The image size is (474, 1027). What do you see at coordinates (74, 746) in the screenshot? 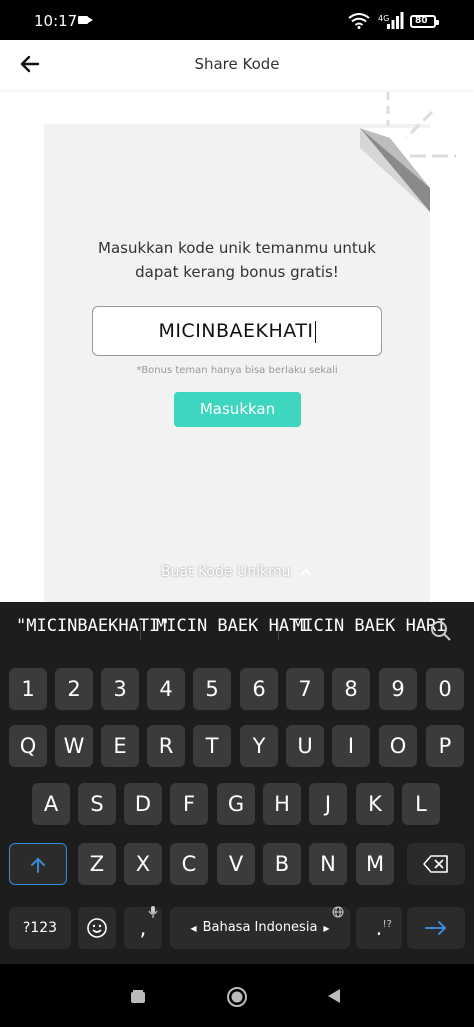
I see `key-w: W` at bounding box center [74, 746].